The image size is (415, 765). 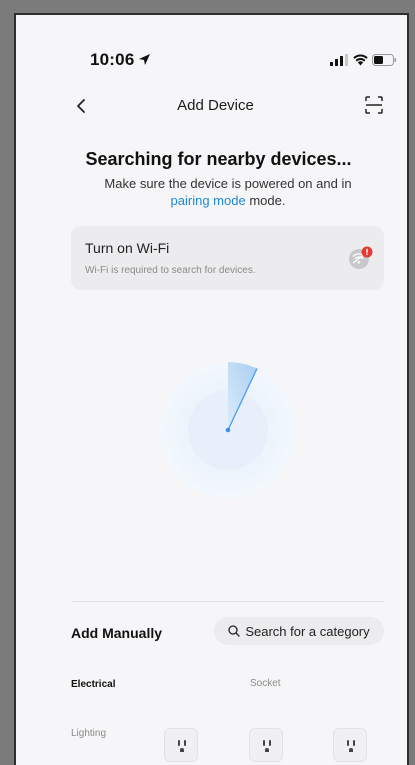 What do you see at coordinates (144, 59) in the screenshot?
I see `location-arrow-icon` at bounding box center [144, 59].